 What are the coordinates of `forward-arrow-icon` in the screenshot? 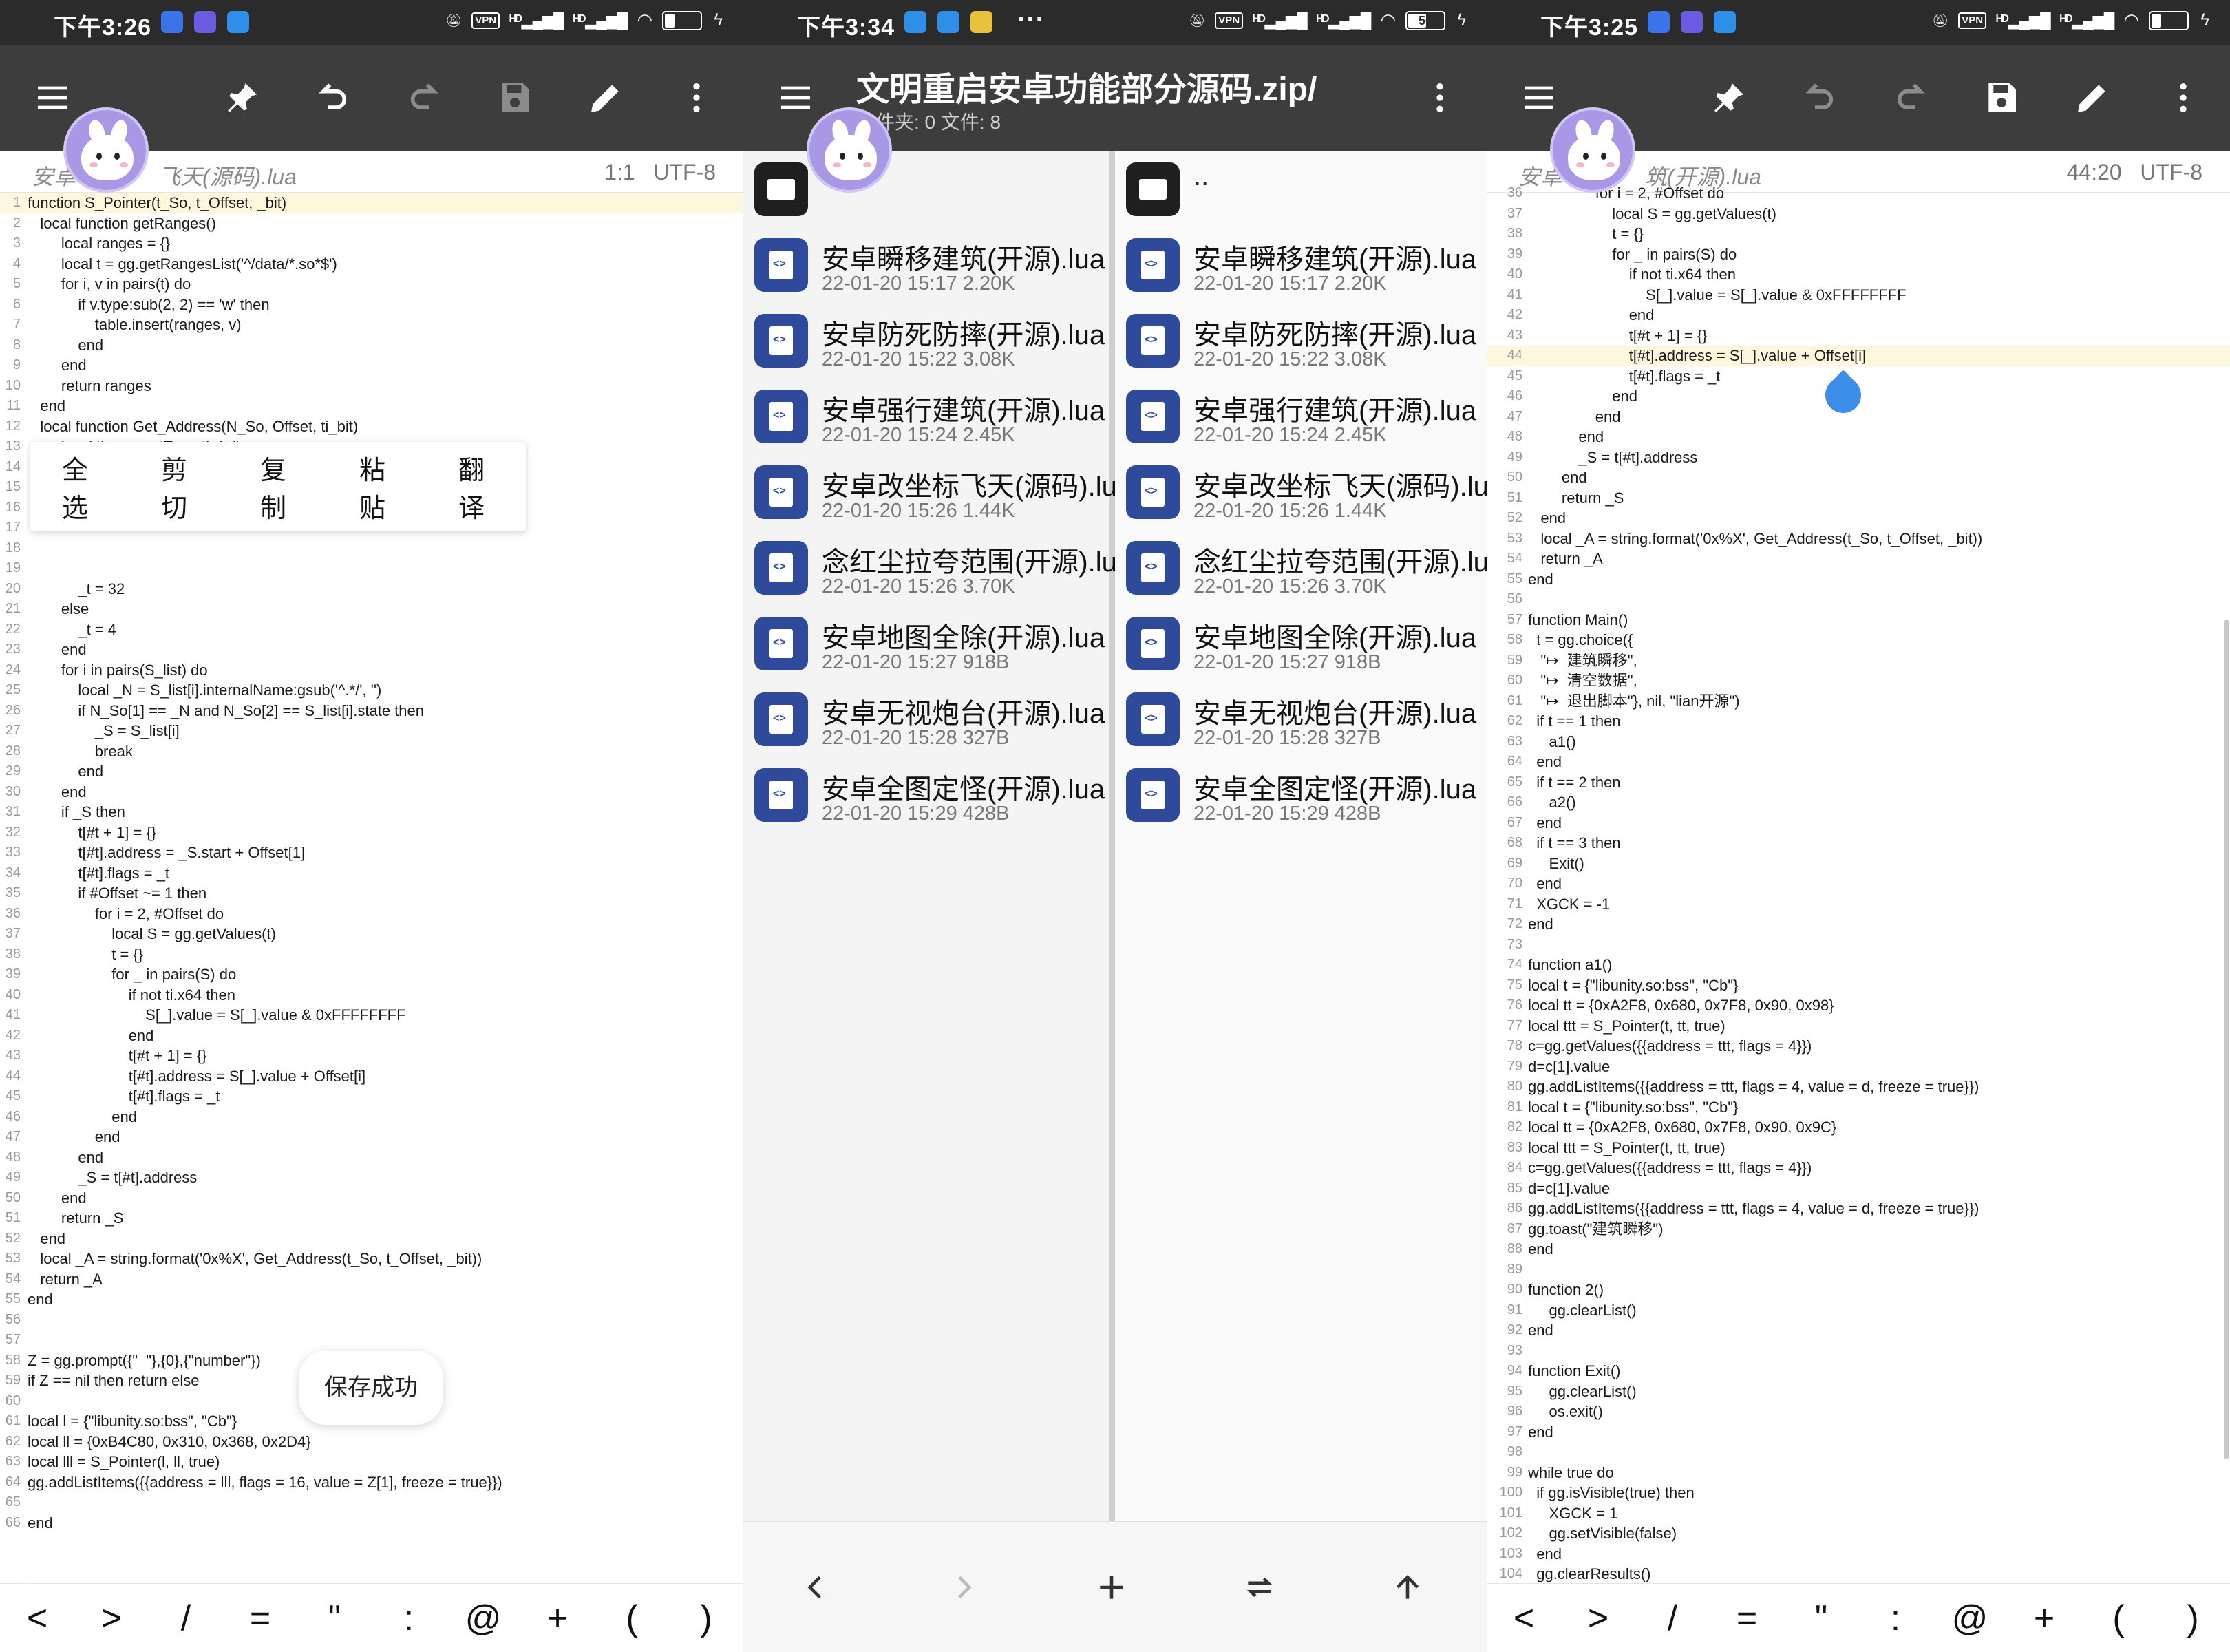 It's located at (963, 1587).